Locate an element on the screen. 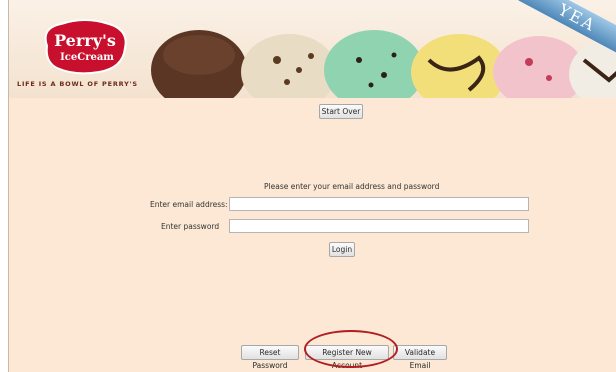 The image size is (616, 372). reset-password-button: Reset Password is located at coordinates (270, 357).